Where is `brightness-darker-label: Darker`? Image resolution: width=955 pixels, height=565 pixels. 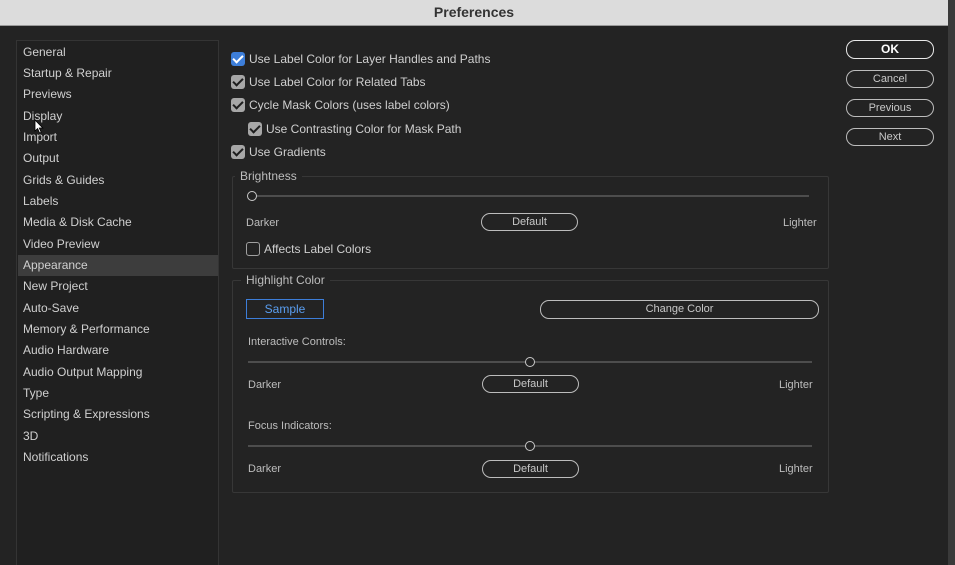
brightness-darker-label: Darker is located at coordinates (263, 223).